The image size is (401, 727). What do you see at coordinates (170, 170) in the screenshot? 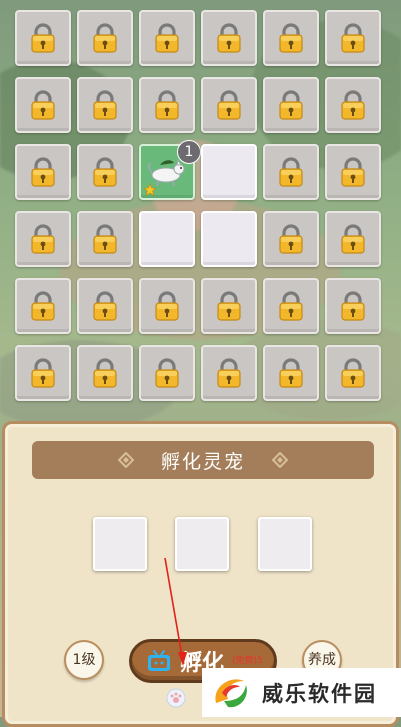
I see `pet-slot: 1` at bounding box center [170, 170].